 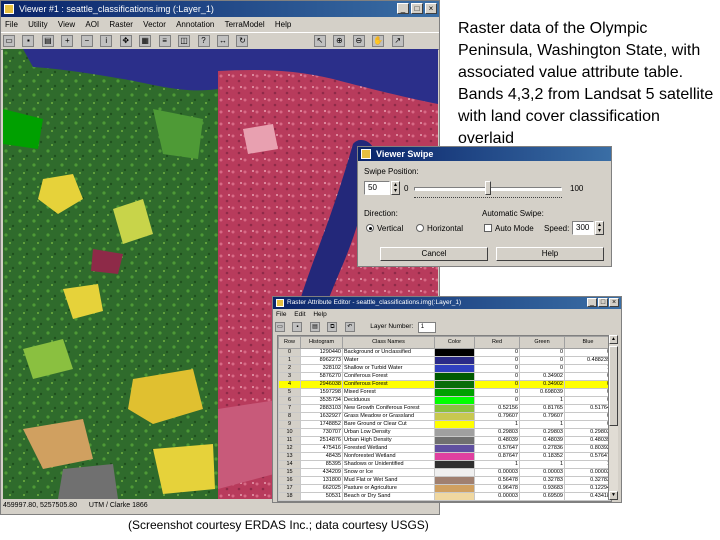 I want to click on histogram-cell: 50531, so click(x=321, y=496).